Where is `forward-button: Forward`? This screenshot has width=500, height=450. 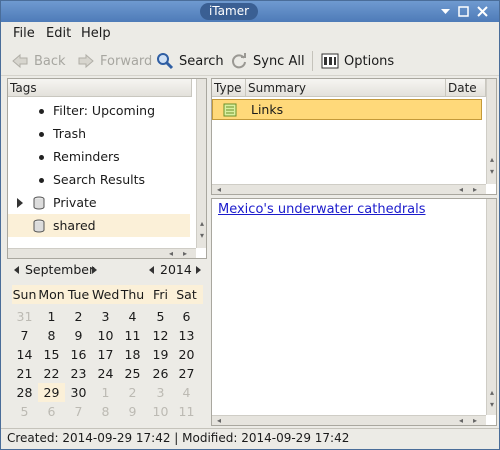
forward-button: Forward is located at coordinates (114, 61).